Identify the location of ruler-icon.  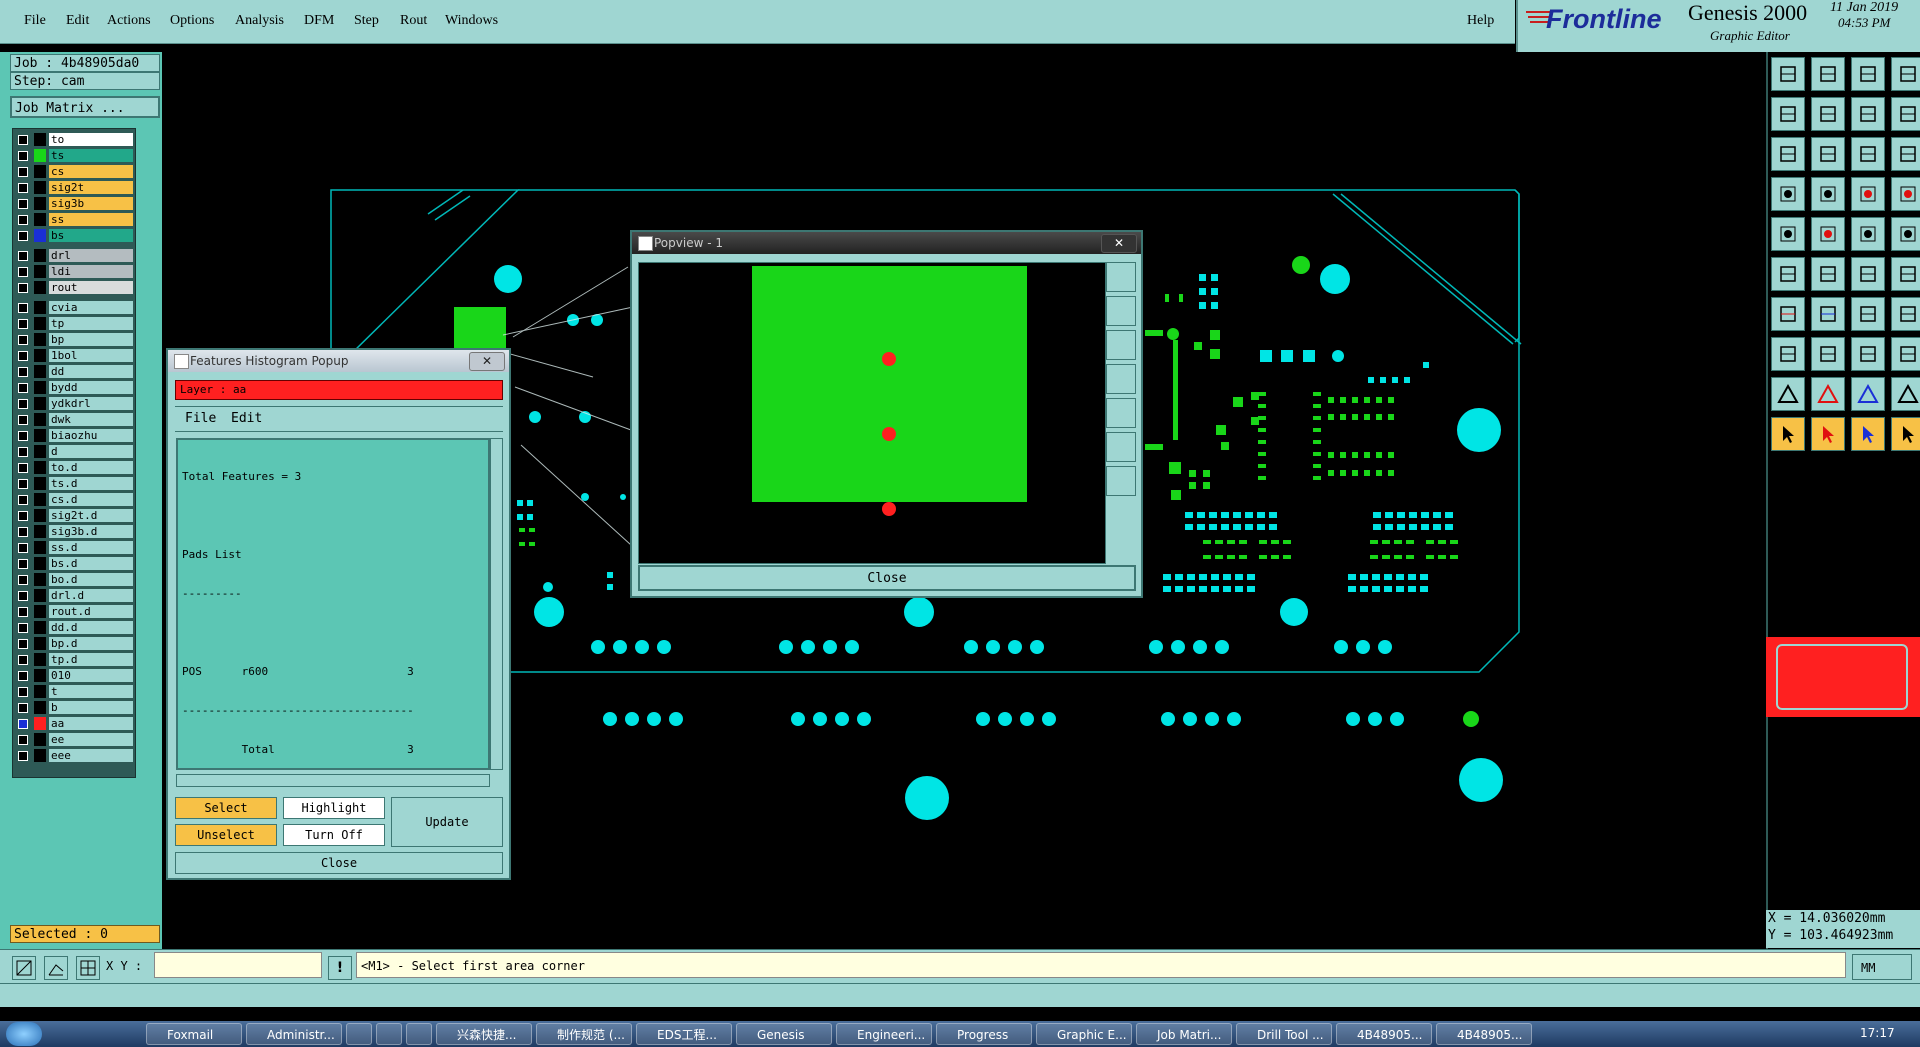
(1868, 234).